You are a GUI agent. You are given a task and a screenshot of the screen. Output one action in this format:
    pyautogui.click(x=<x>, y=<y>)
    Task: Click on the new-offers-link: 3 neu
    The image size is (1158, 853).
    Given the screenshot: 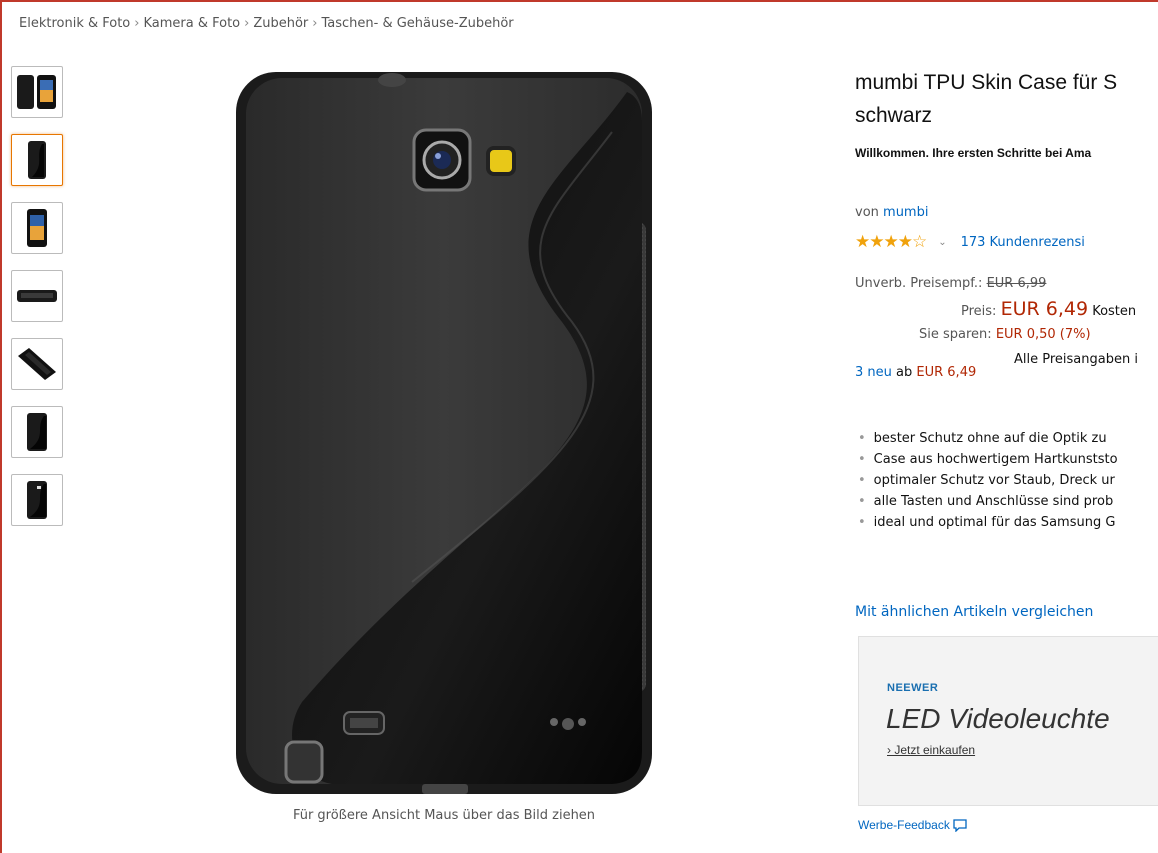 What is the action you would take?
    pyautogui.click(x=873, y=372)
    